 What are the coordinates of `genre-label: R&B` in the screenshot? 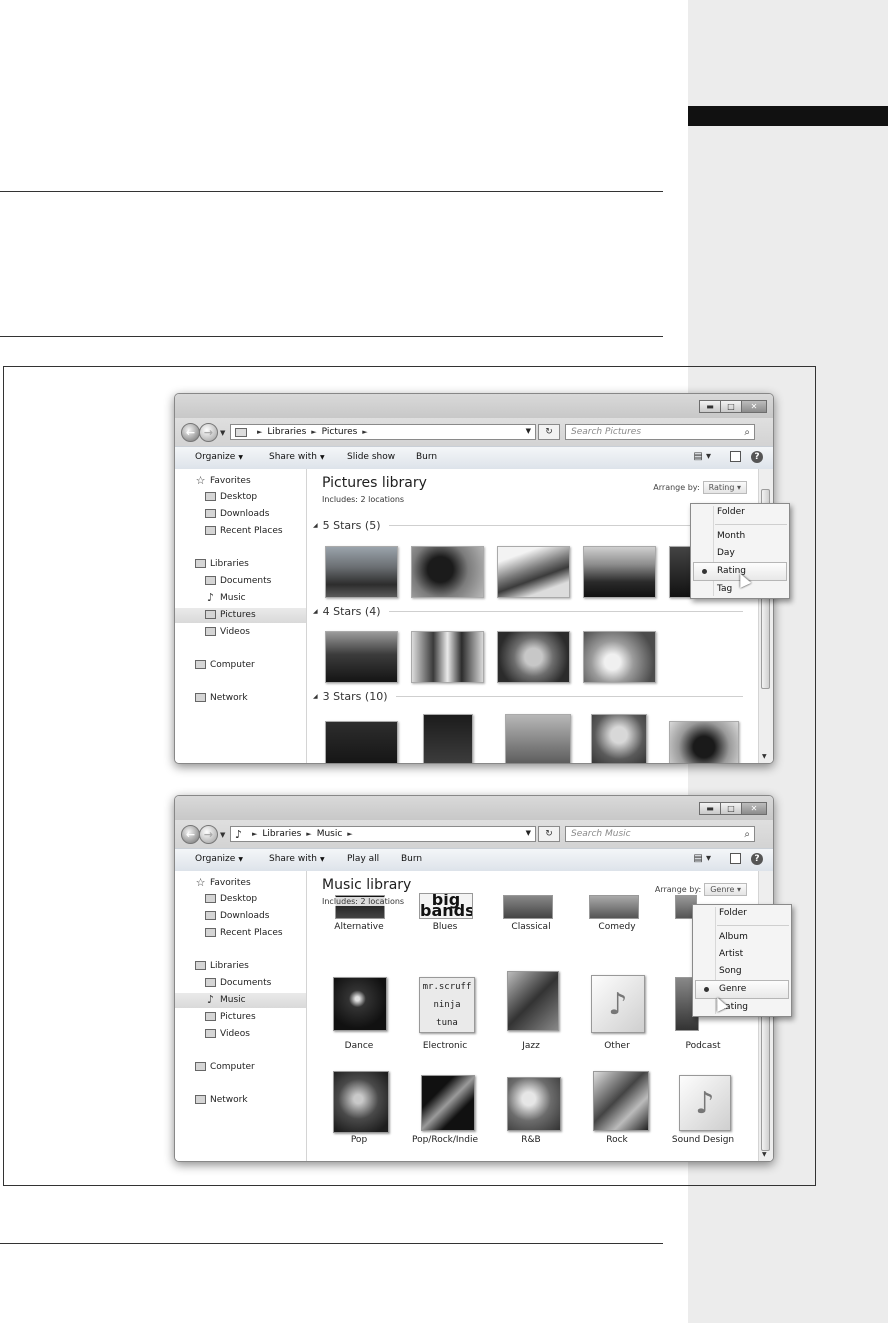 It's located at (531, 1140).